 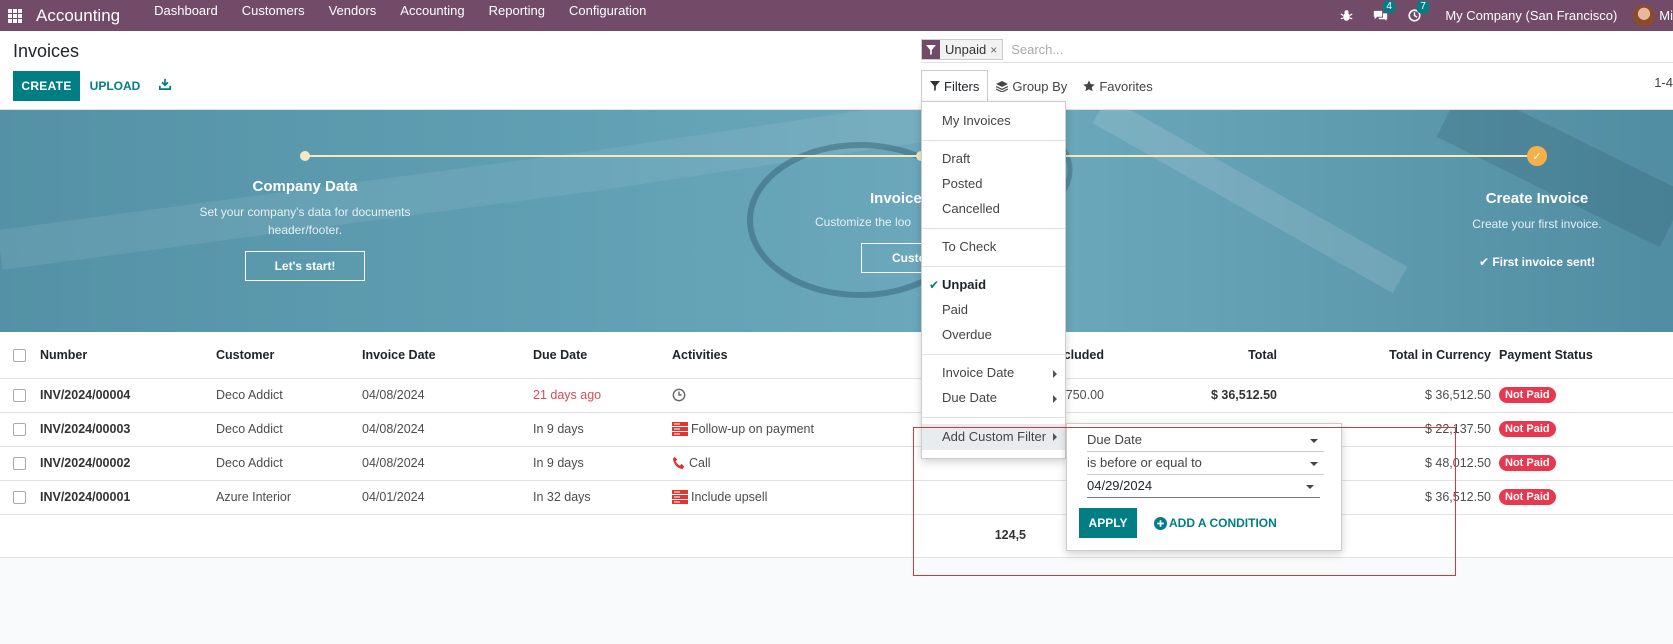 What do you see at coordinates (996, 50) in the screenshot?
I see `facet-remove-icon: ×` at bounding box center [996, 50].